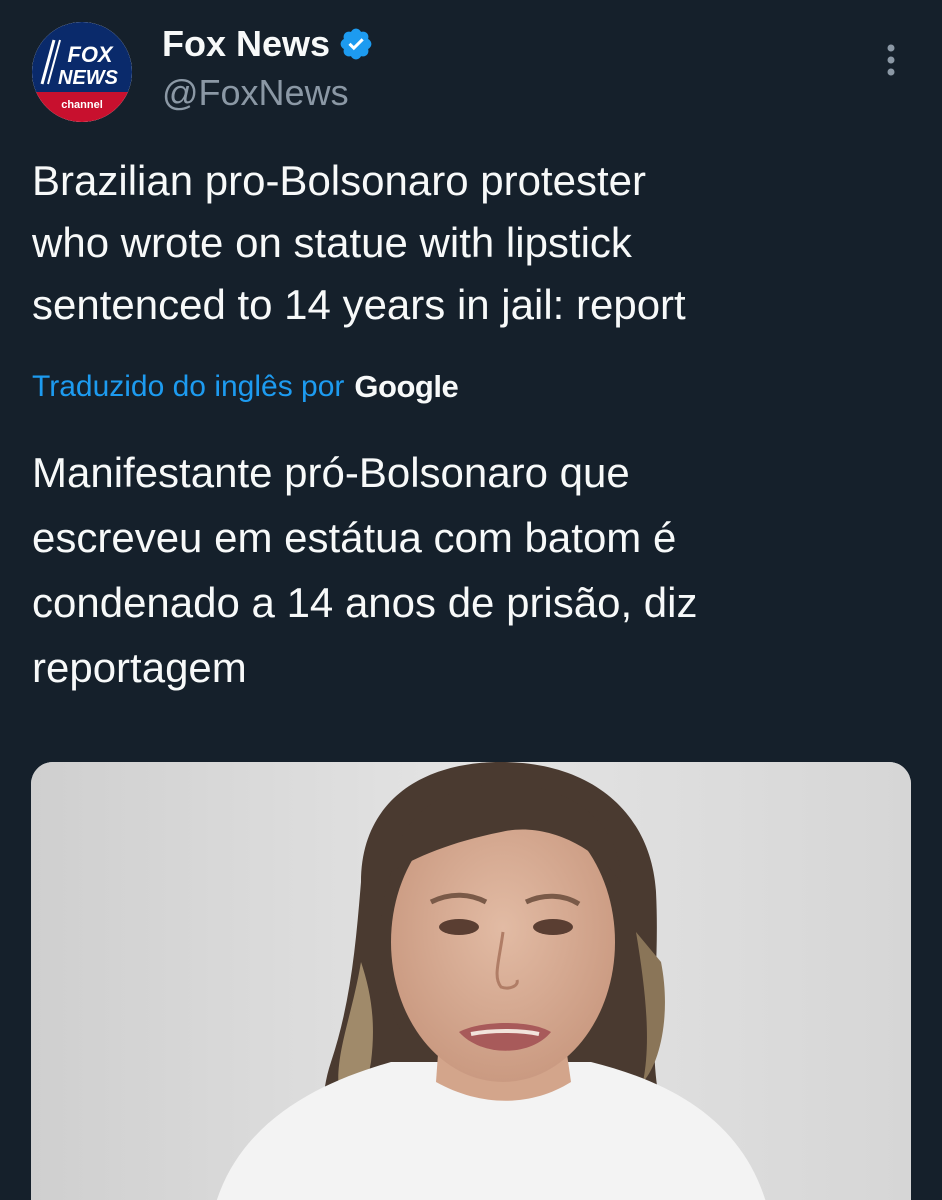 Image resolution: width=942 pixels, height=1200 pixels. I want to click on tweet-text-line: sentenced to 14 years in jail: report, so click(359, 304).